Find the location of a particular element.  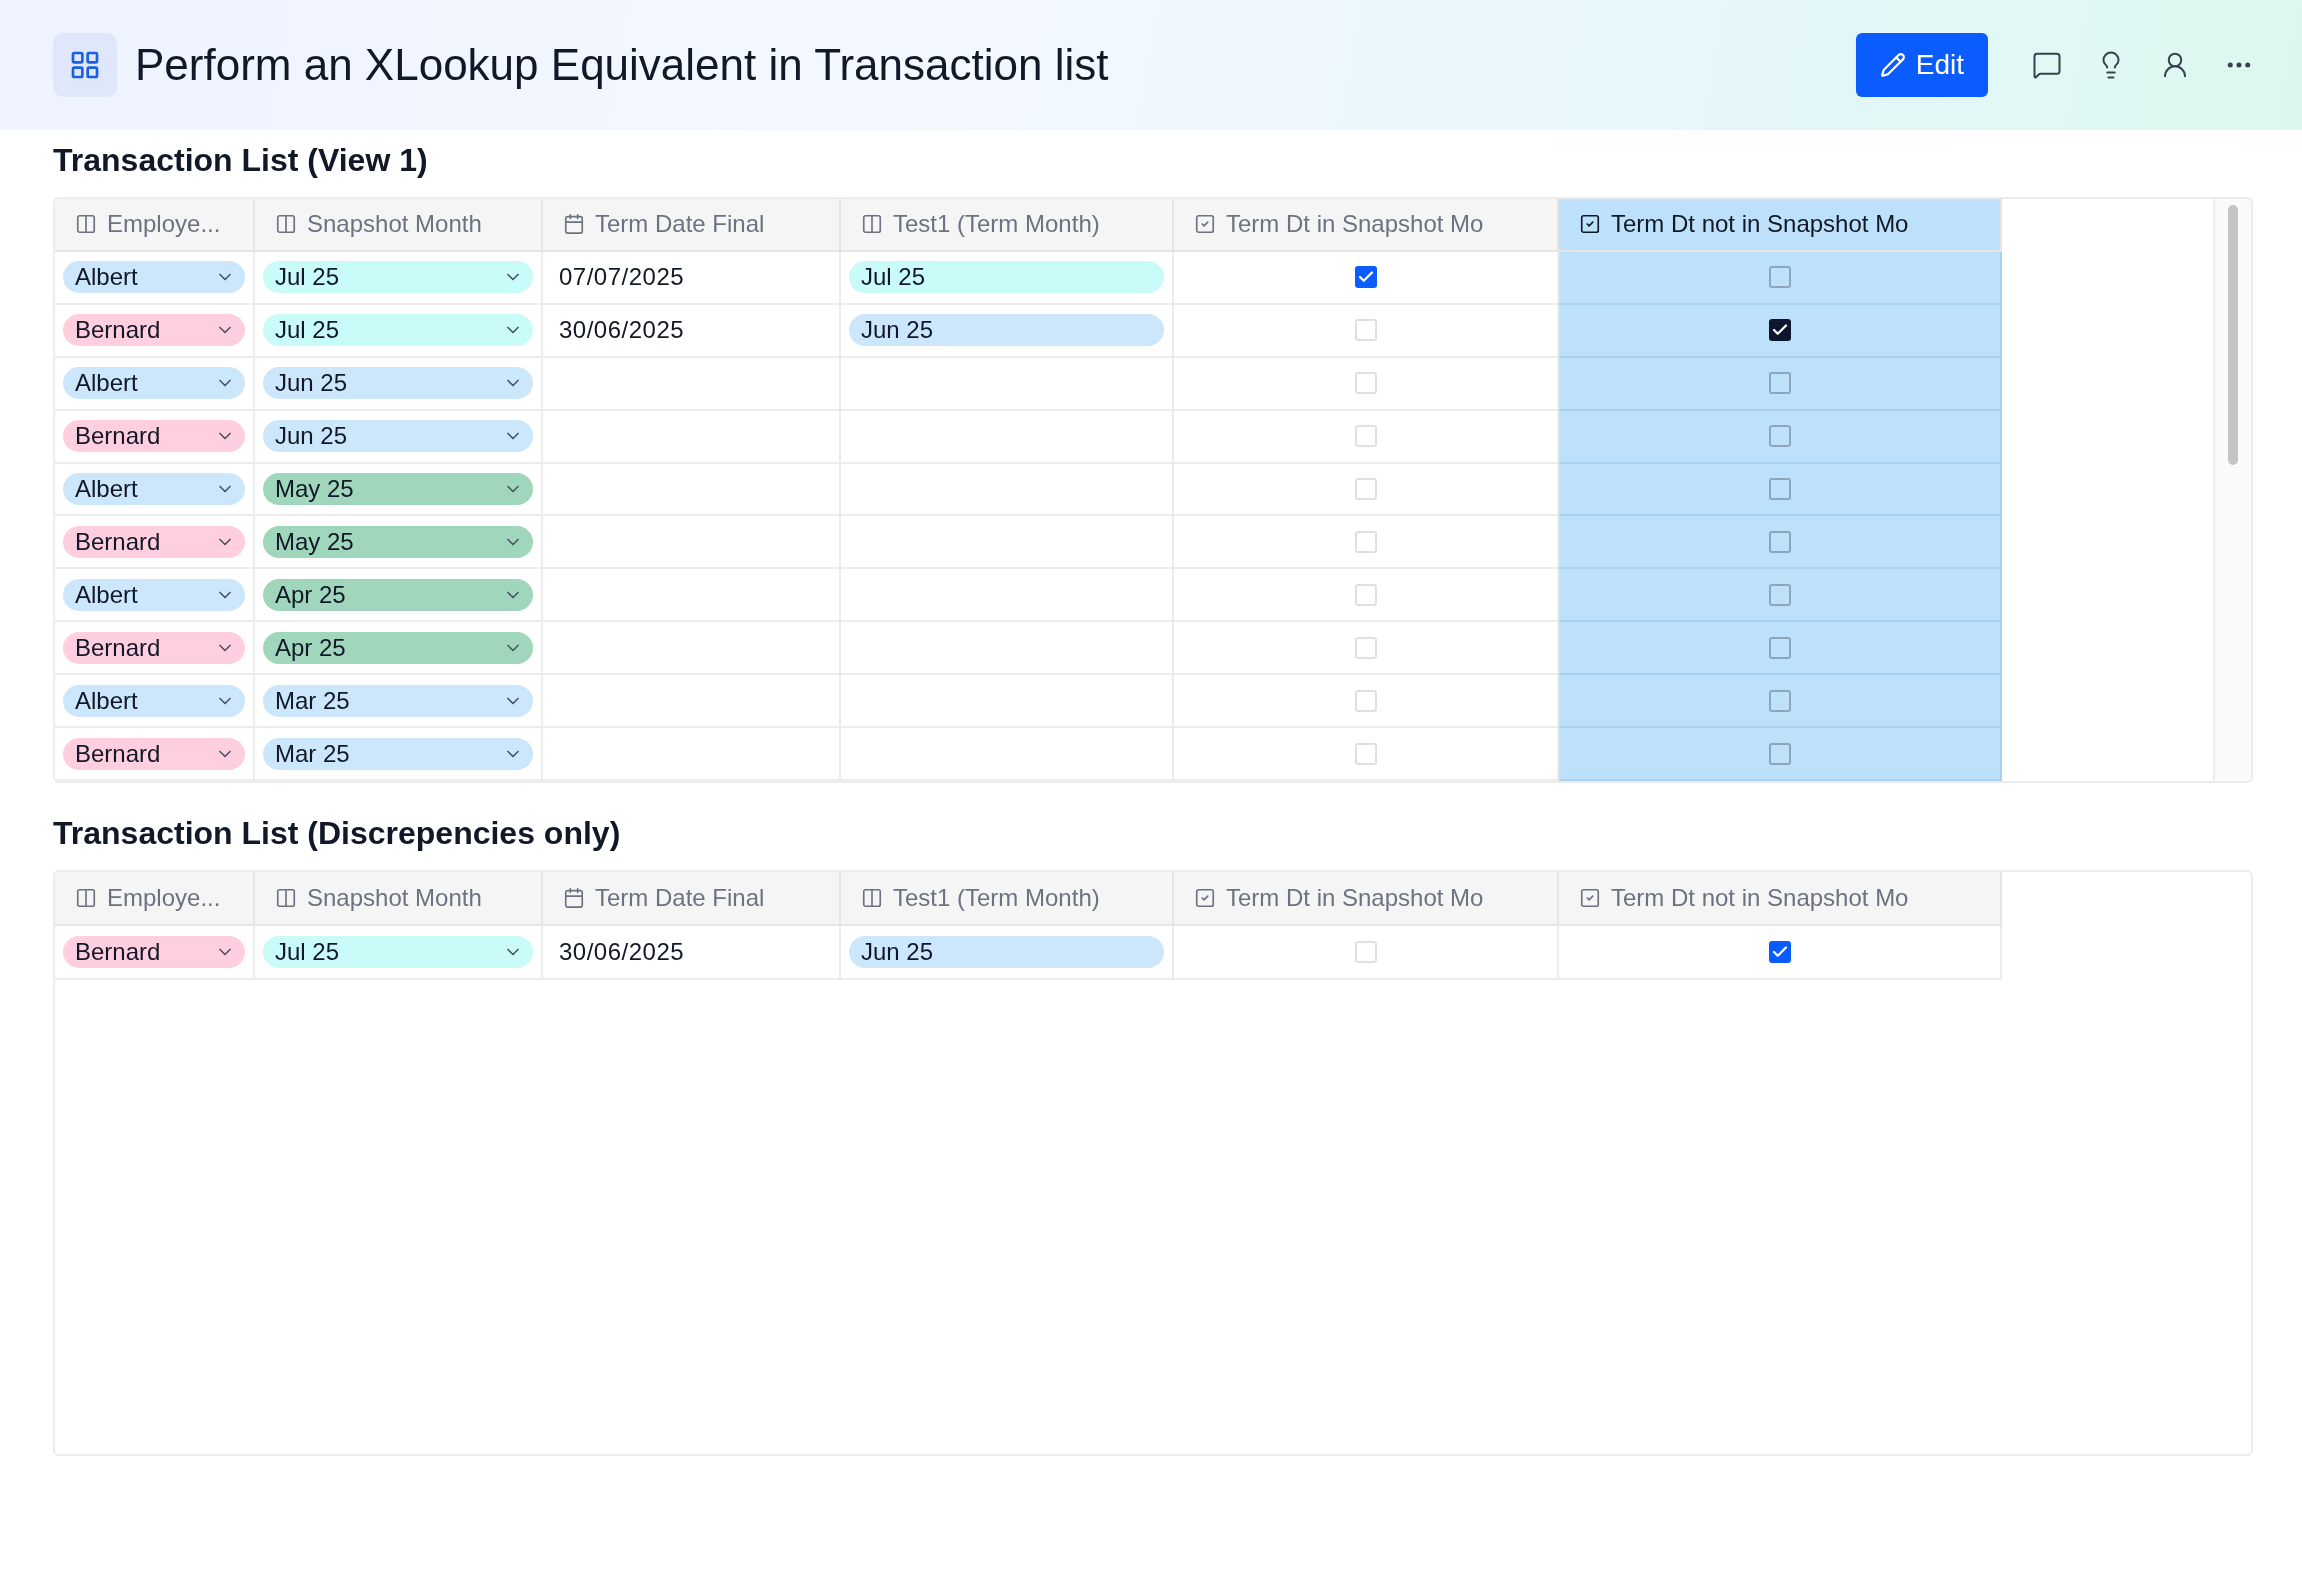

section-title: Transaction List (View 1) is located at coordinates (241, 160).